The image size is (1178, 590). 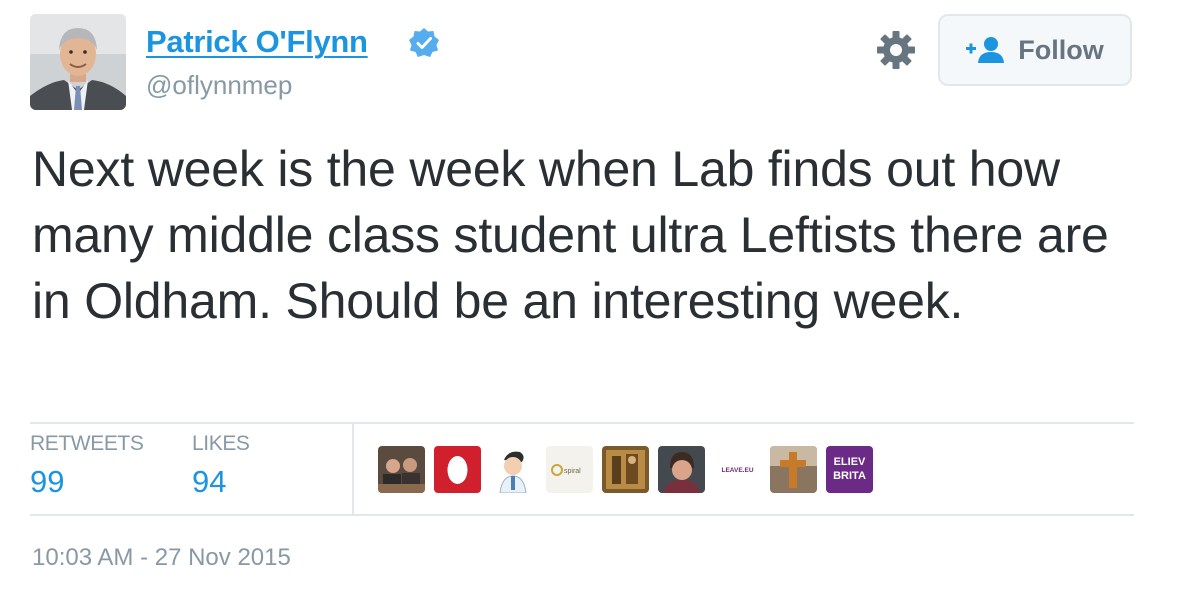 I want to click on liker-avatar: LEAVE.EU, so click(x=737, y=469).